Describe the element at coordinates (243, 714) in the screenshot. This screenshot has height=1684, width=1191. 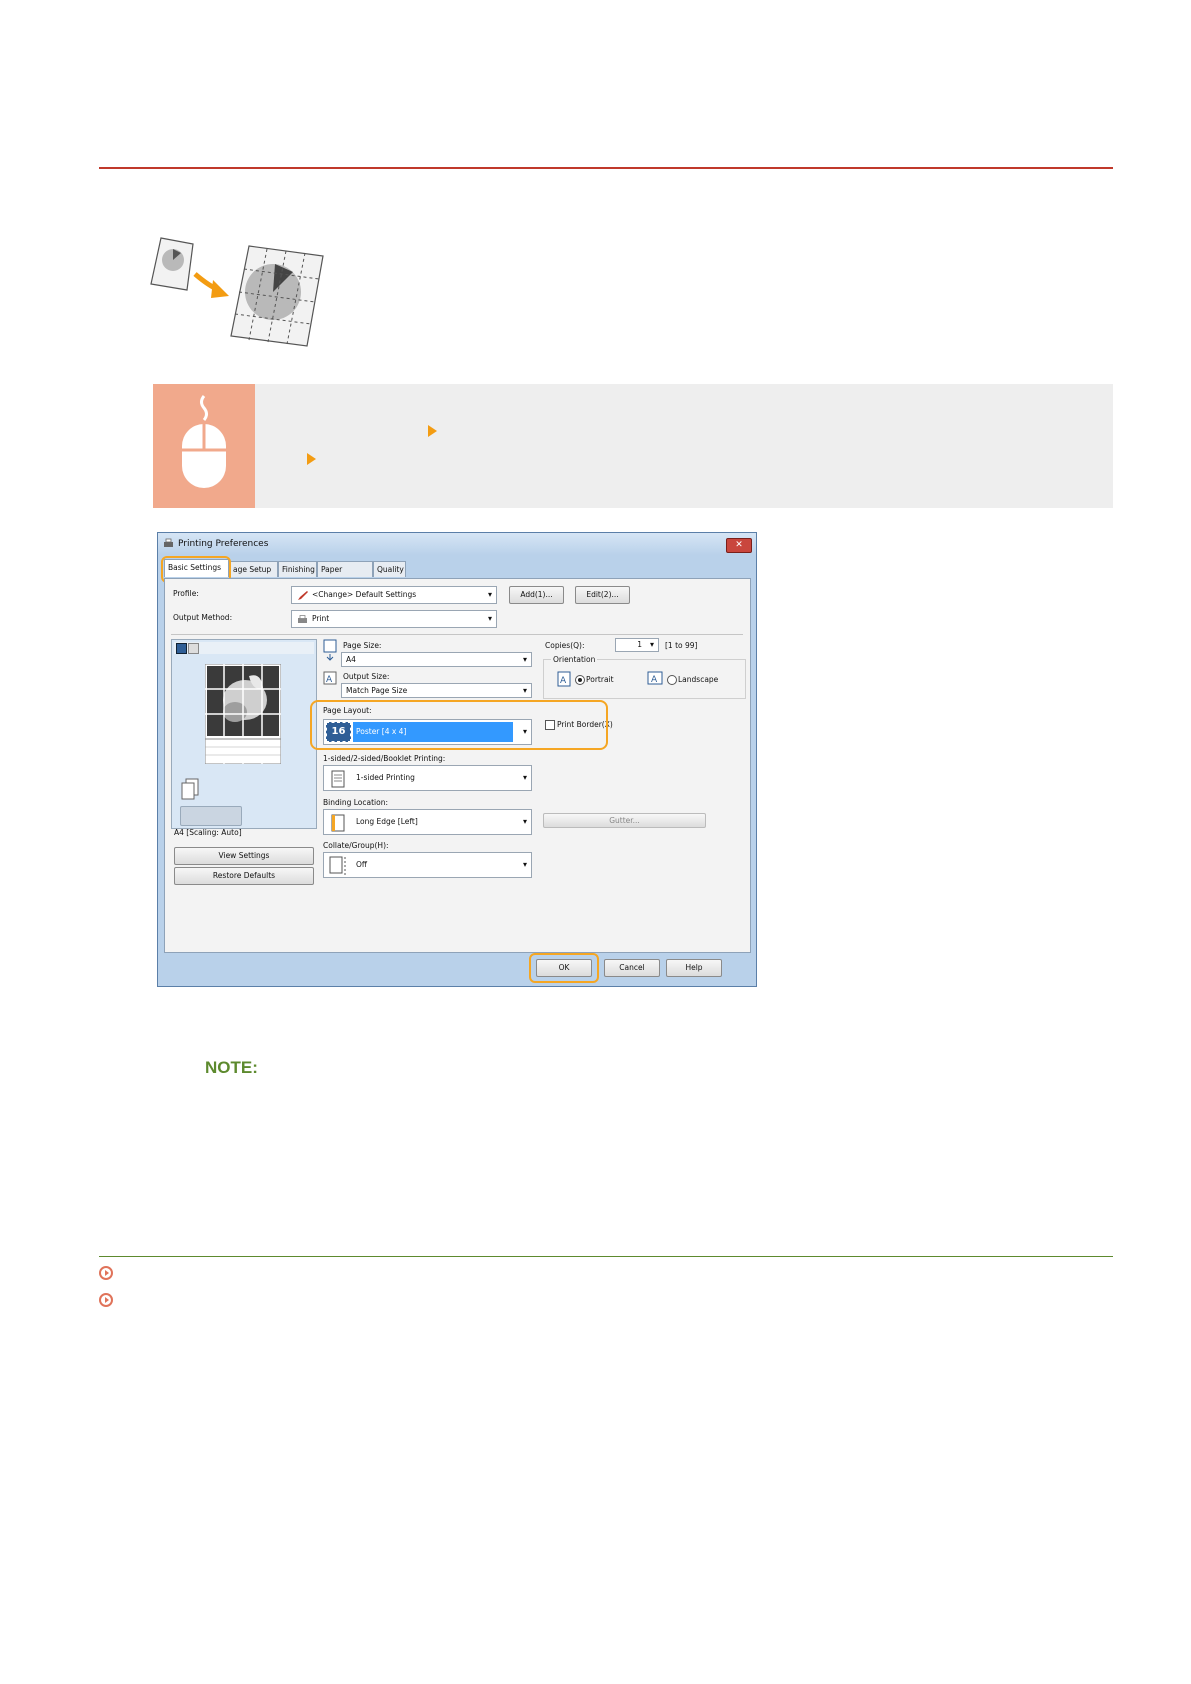
I see `poster-preview-image` at that location.